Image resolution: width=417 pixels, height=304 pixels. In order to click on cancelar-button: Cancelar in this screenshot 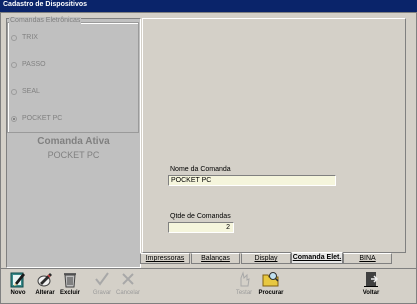, I will do `click(128, 286)`.